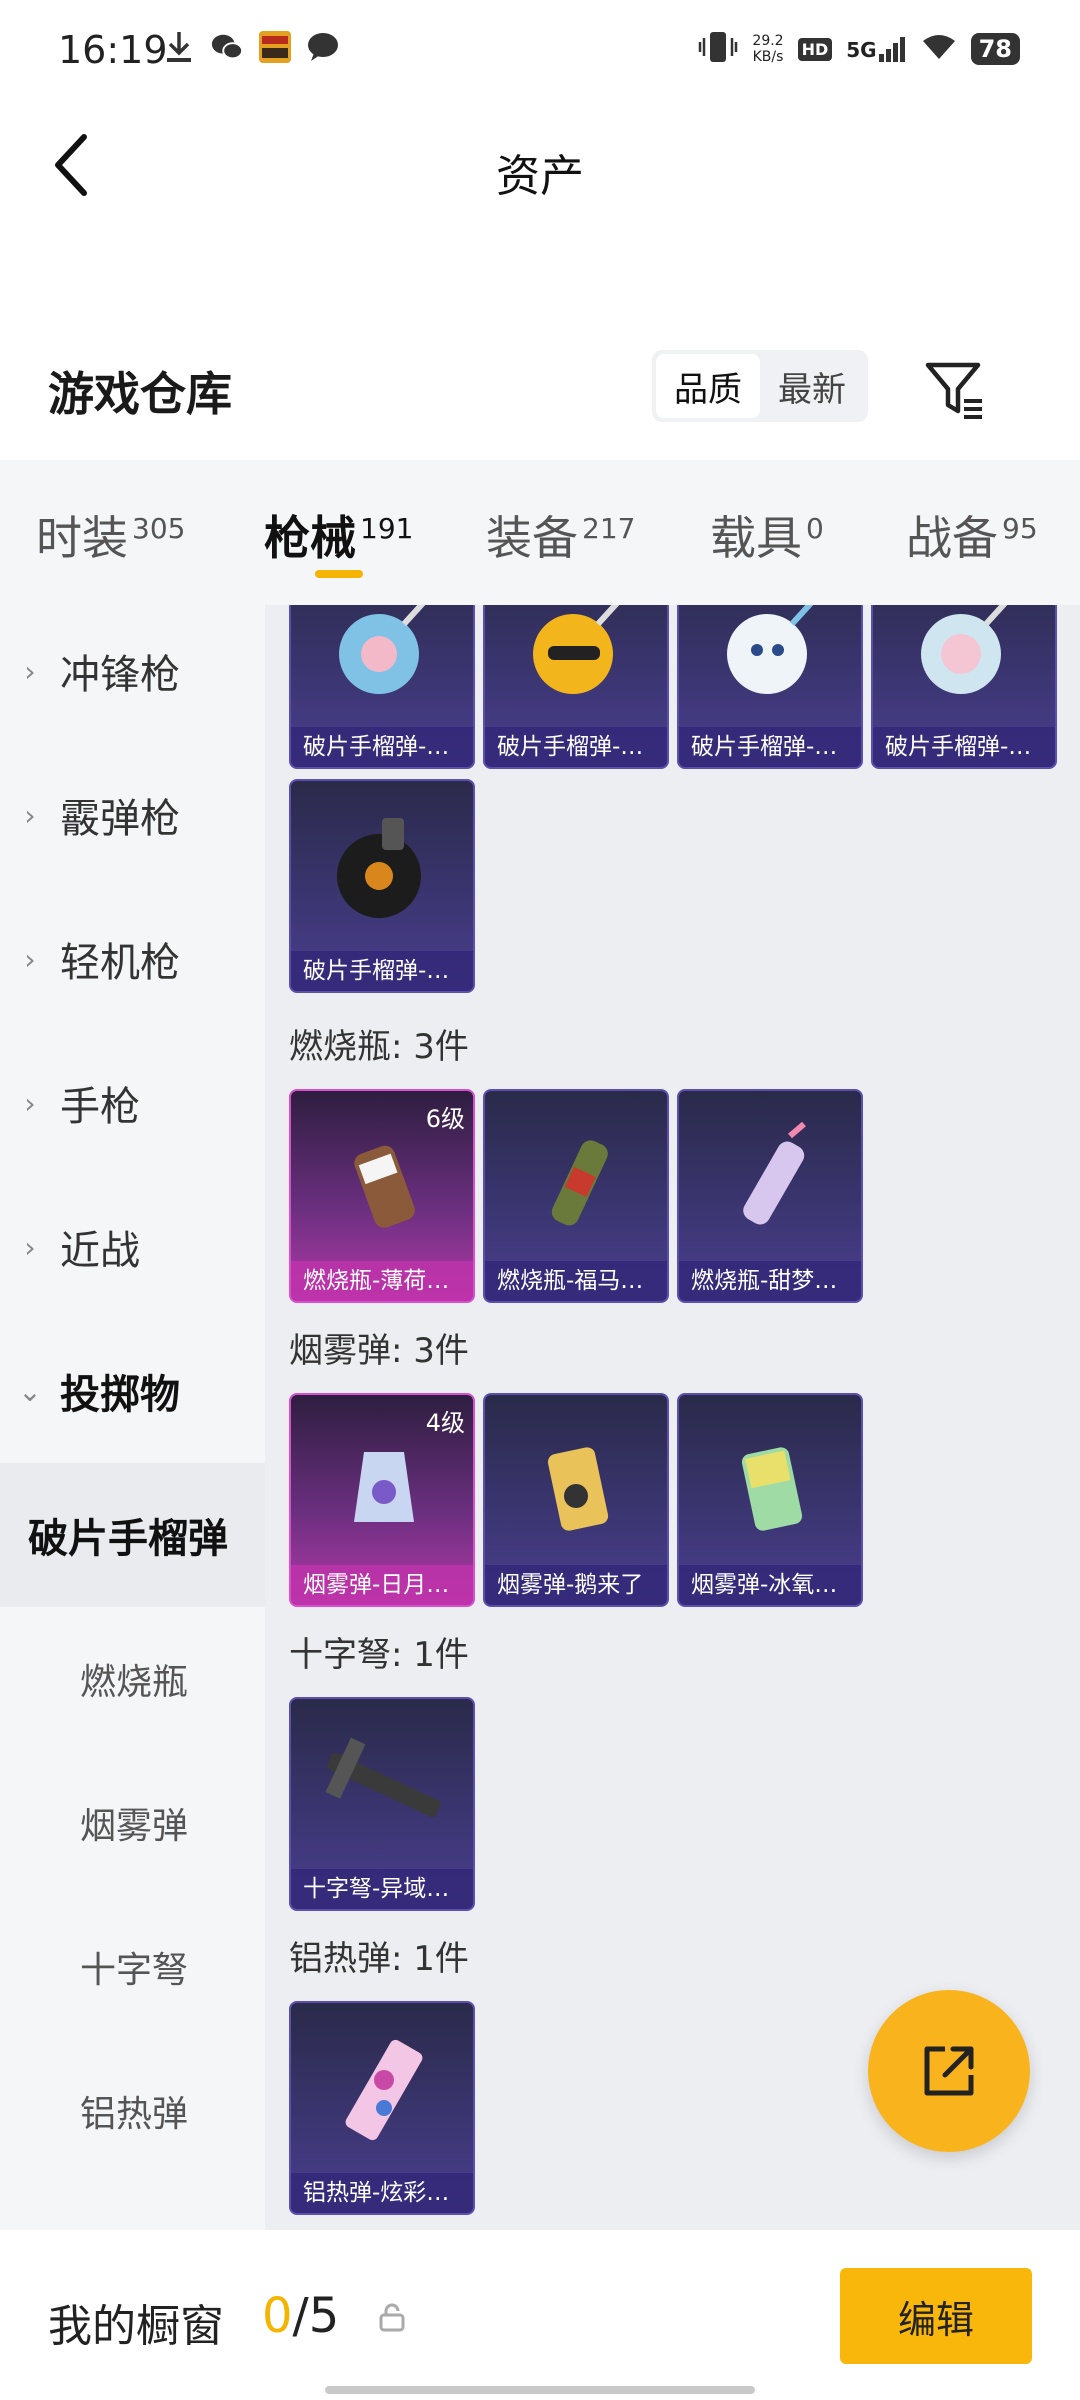  I want to click on chevron-down-icon: ⌄, so click(30, 1391).